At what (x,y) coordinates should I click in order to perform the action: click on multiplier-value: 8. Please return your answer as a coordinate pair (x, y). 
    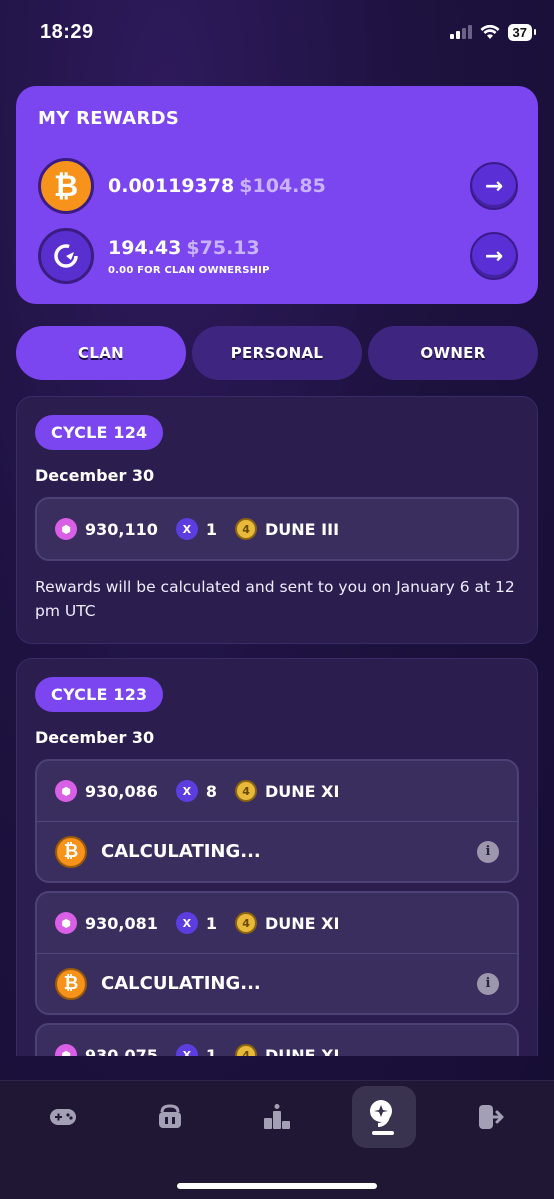
    Looking at the image, I should click on (211, 791).